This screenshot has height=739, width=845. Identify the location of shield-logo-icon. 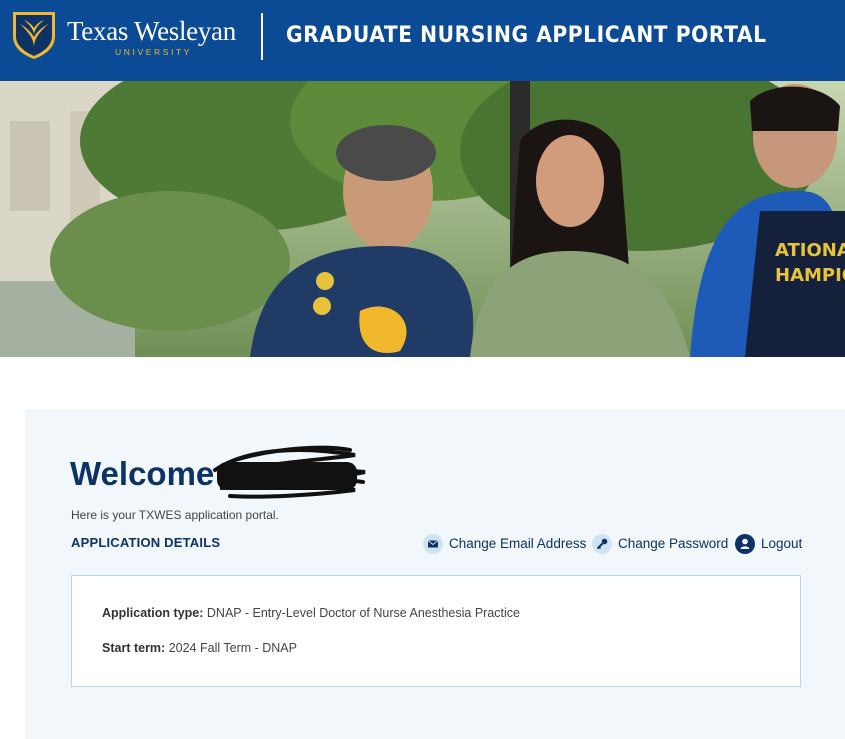
(34, 35).